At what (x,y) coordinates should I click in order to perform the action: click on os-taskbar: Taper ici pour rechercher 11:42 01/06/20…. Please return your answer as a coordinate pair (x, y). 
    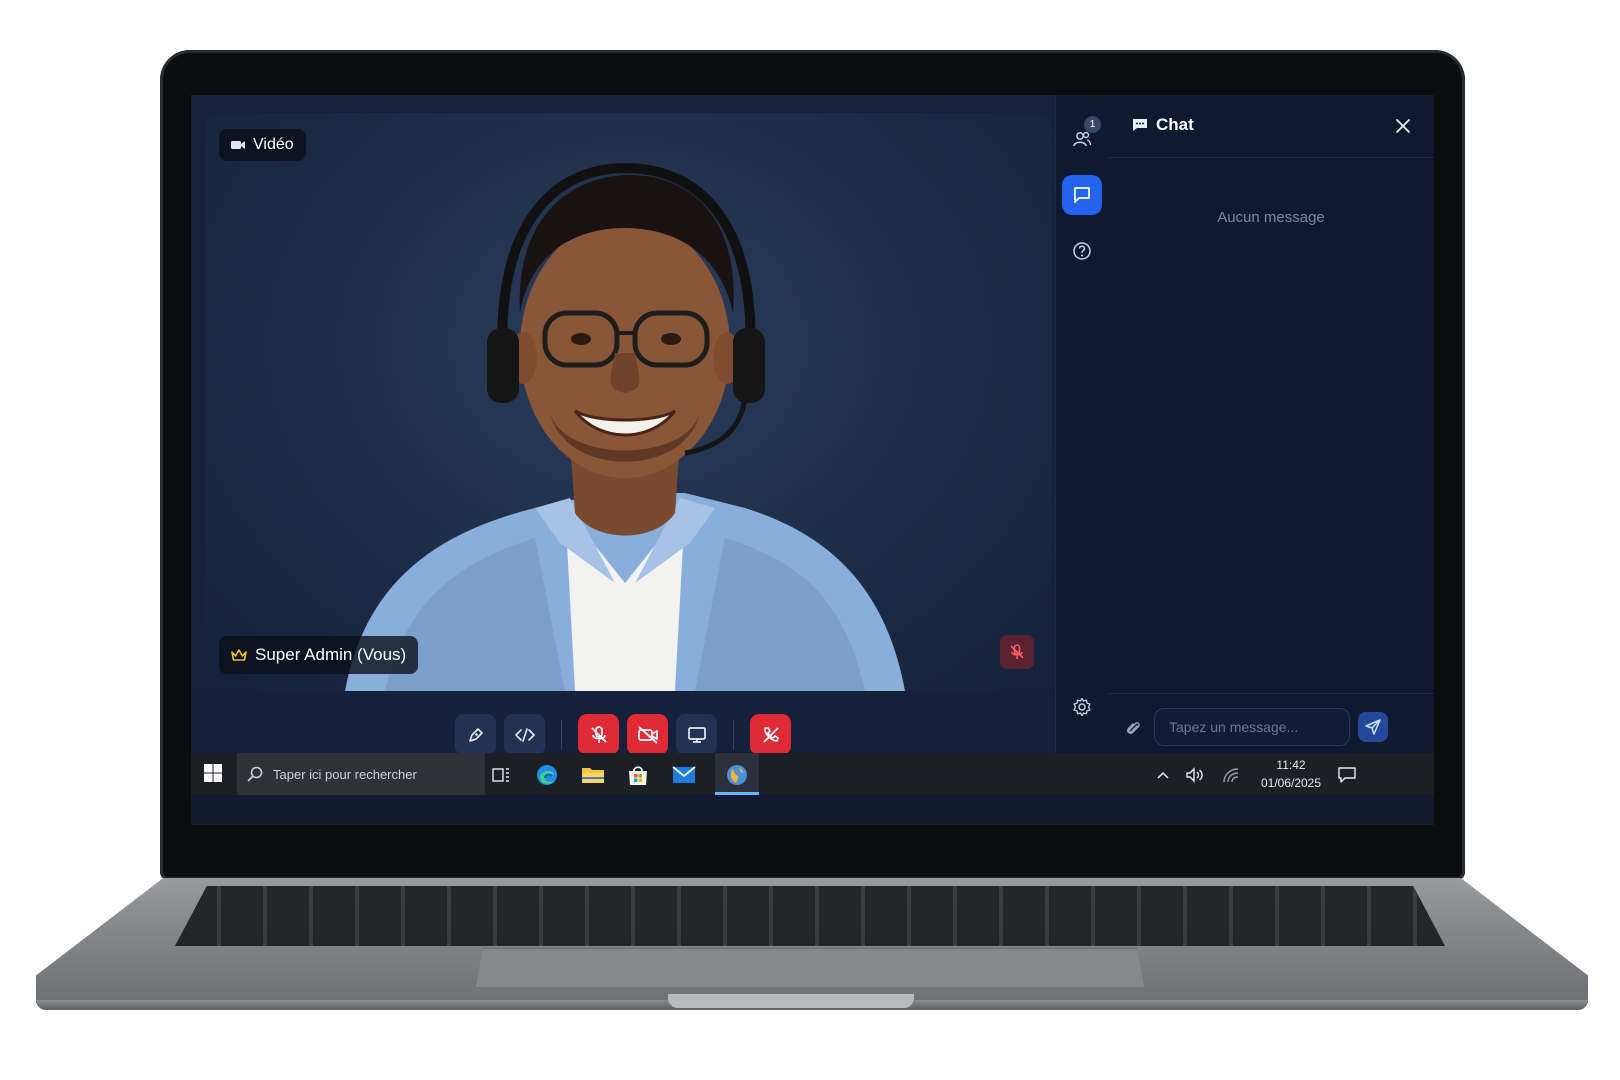
    Looking at the image, I should click on (812, 774).